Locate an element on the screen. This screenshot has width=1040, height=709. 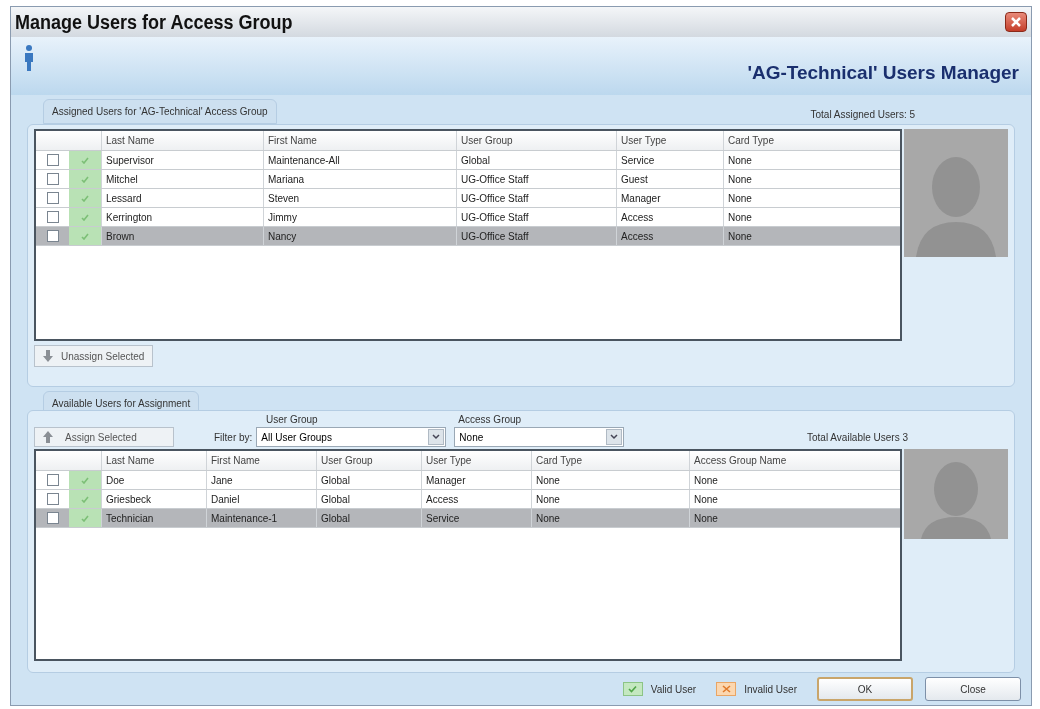
up-arrow-icon is located at coordinates (48, 437).